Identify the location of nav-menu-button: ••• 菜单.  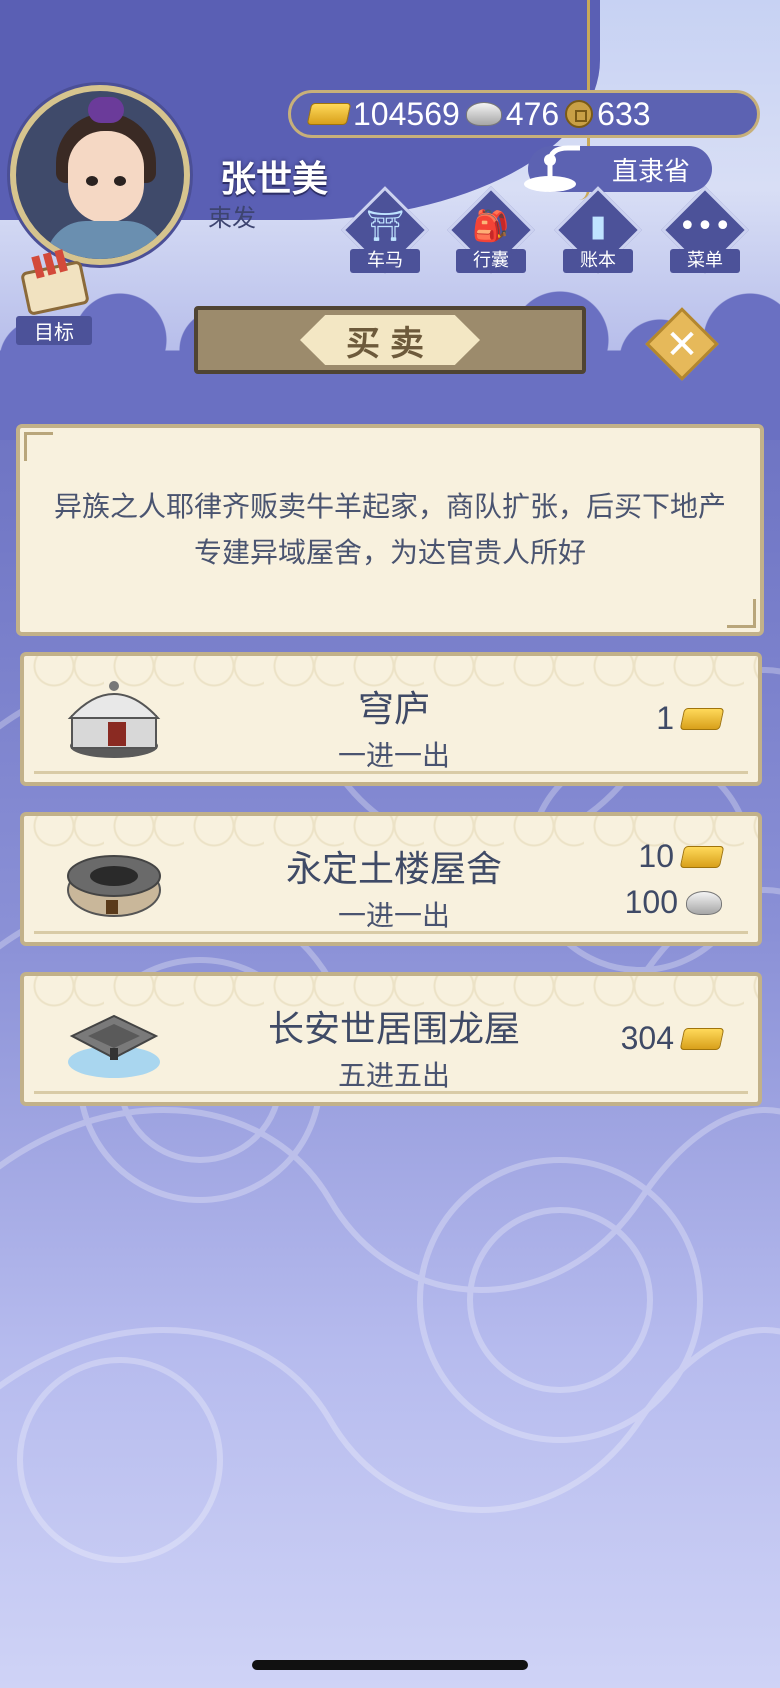
(705, 235).